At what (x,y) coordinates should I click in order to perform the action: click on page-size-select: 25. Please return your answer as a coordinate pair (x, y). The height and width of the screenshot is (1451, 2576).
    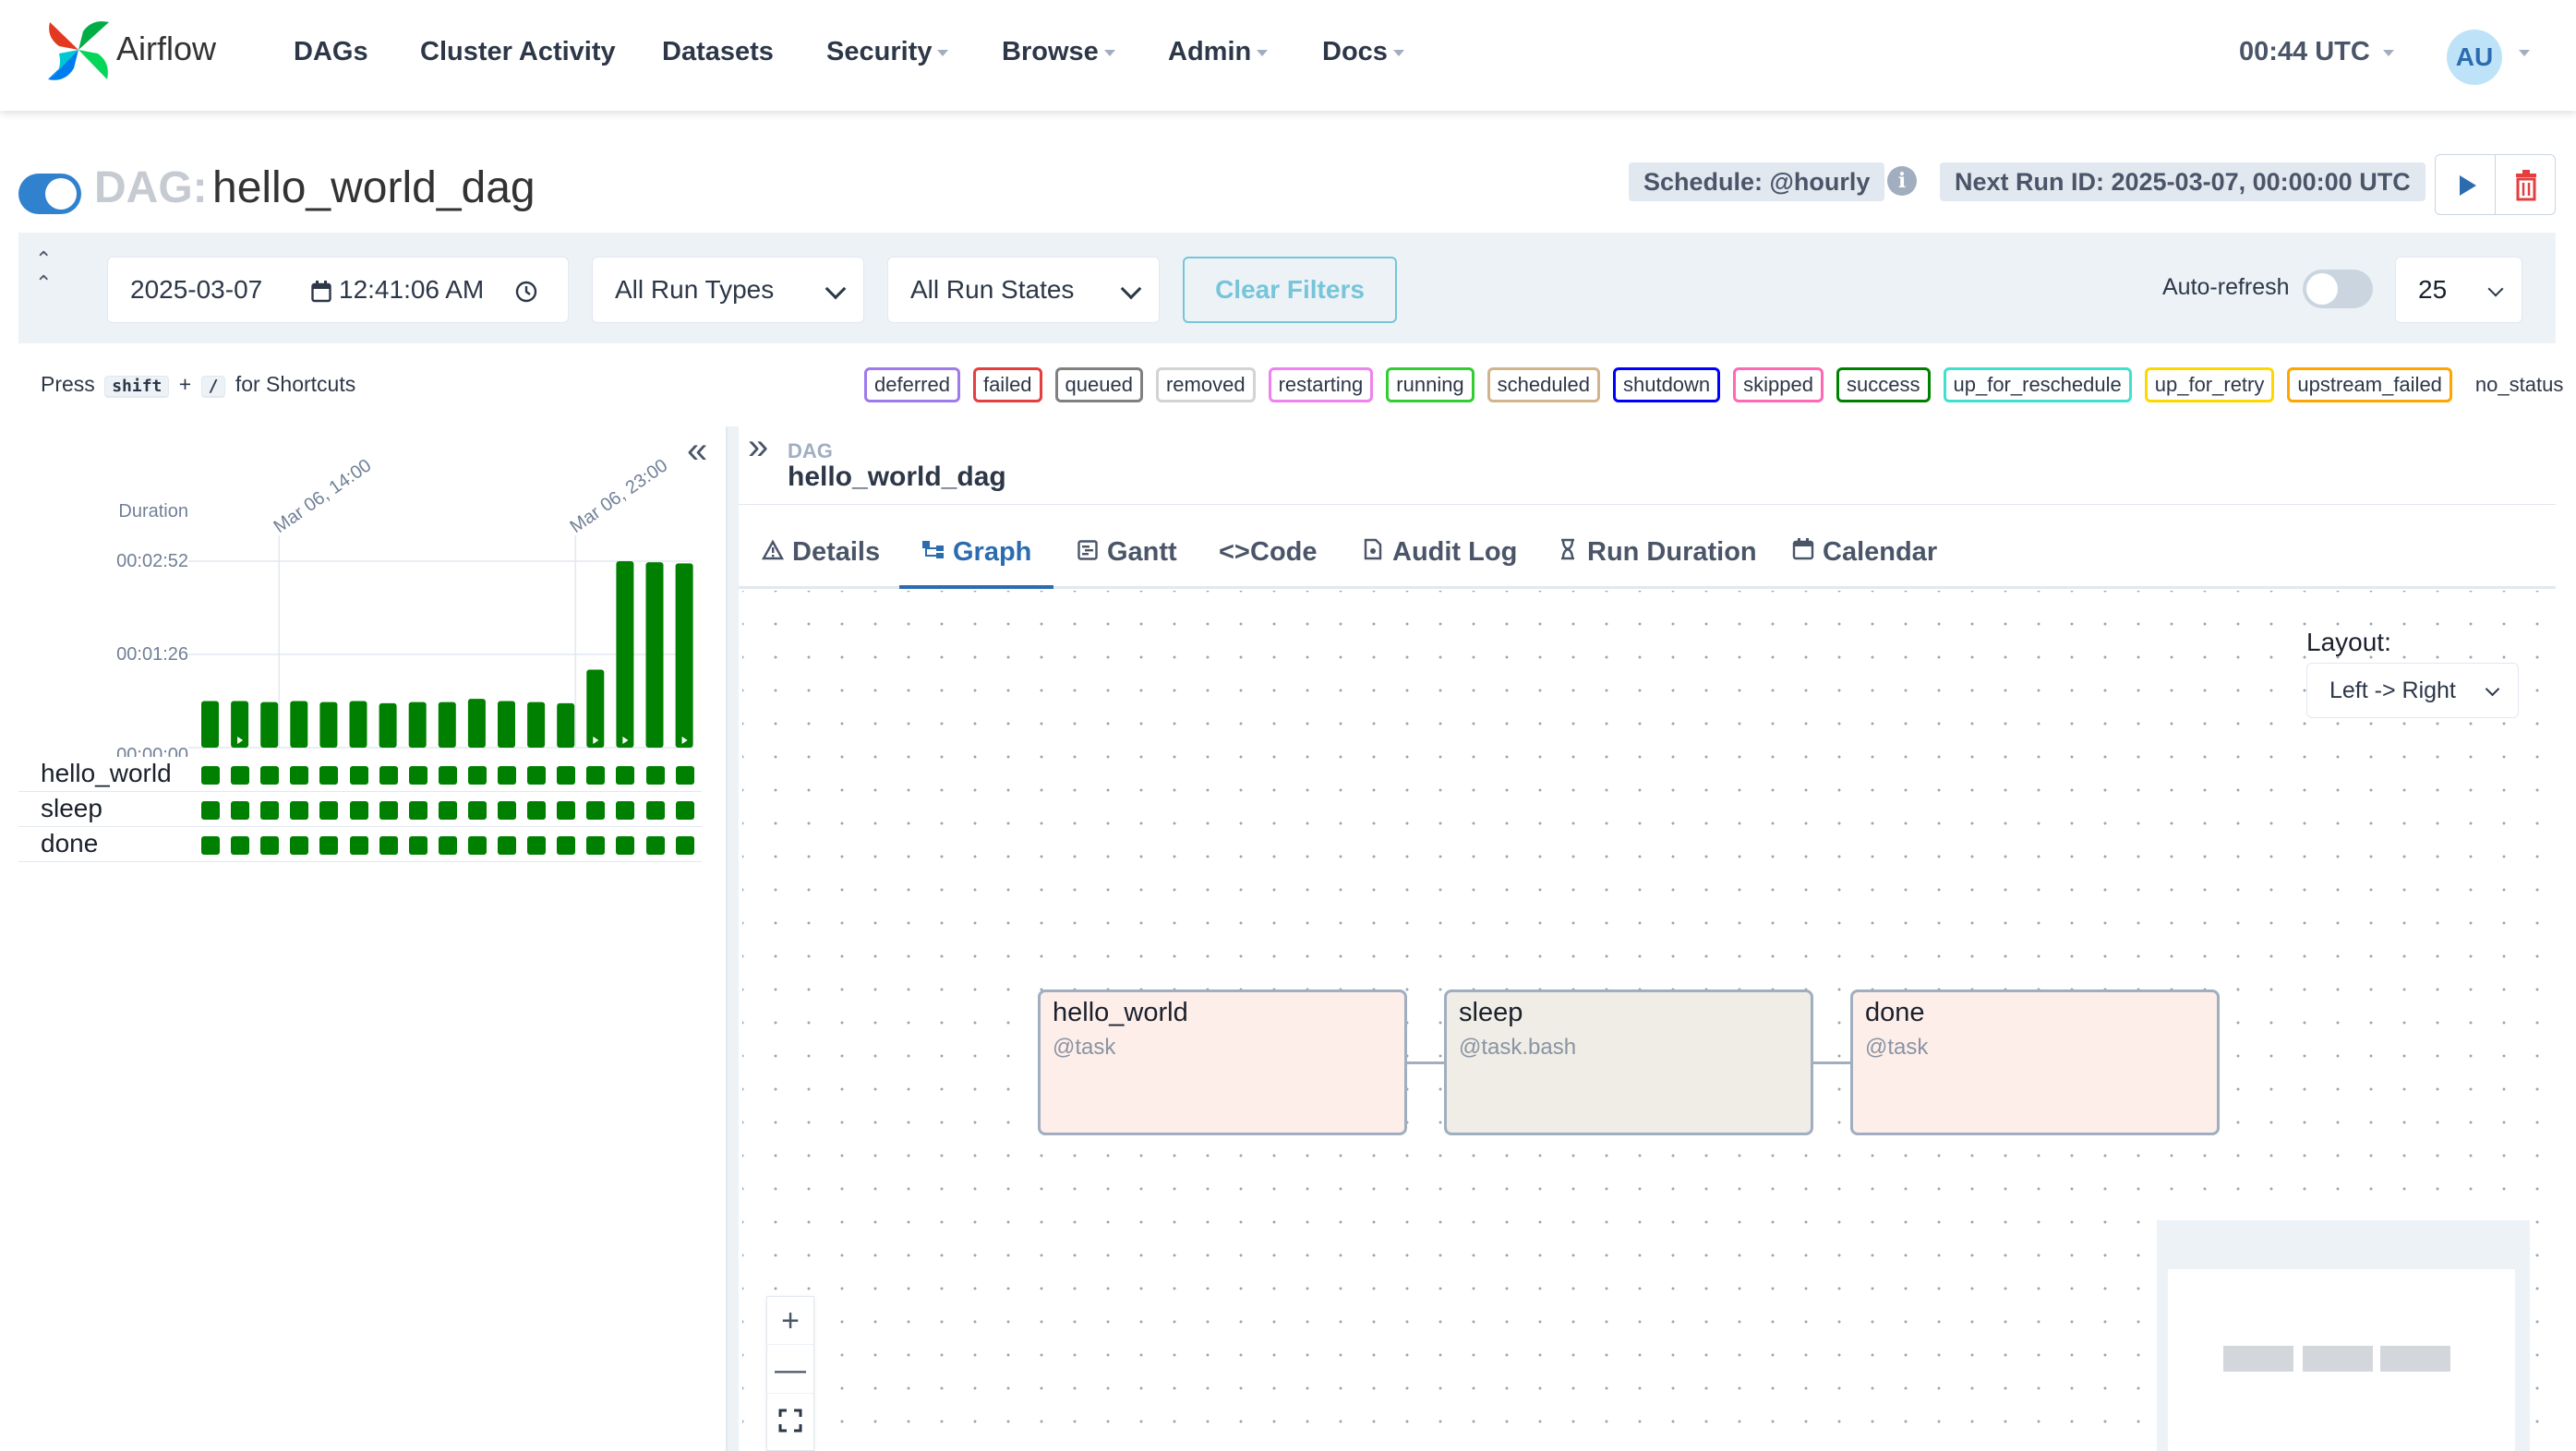
    Looking at the image, I should click on (2458, 290).